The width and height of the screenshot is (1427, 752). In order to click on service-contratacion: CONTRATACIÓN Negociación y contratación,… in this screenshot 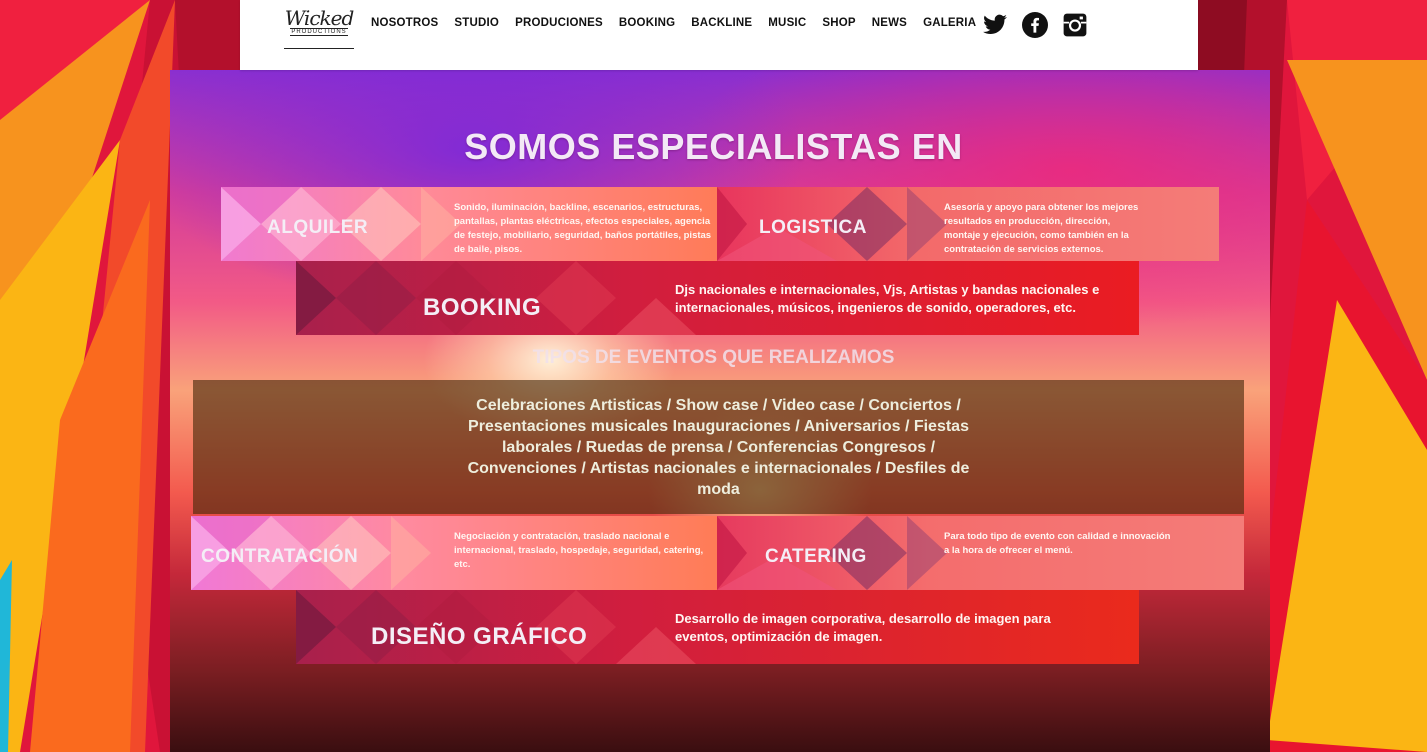, I will do `click(454, 553)`.